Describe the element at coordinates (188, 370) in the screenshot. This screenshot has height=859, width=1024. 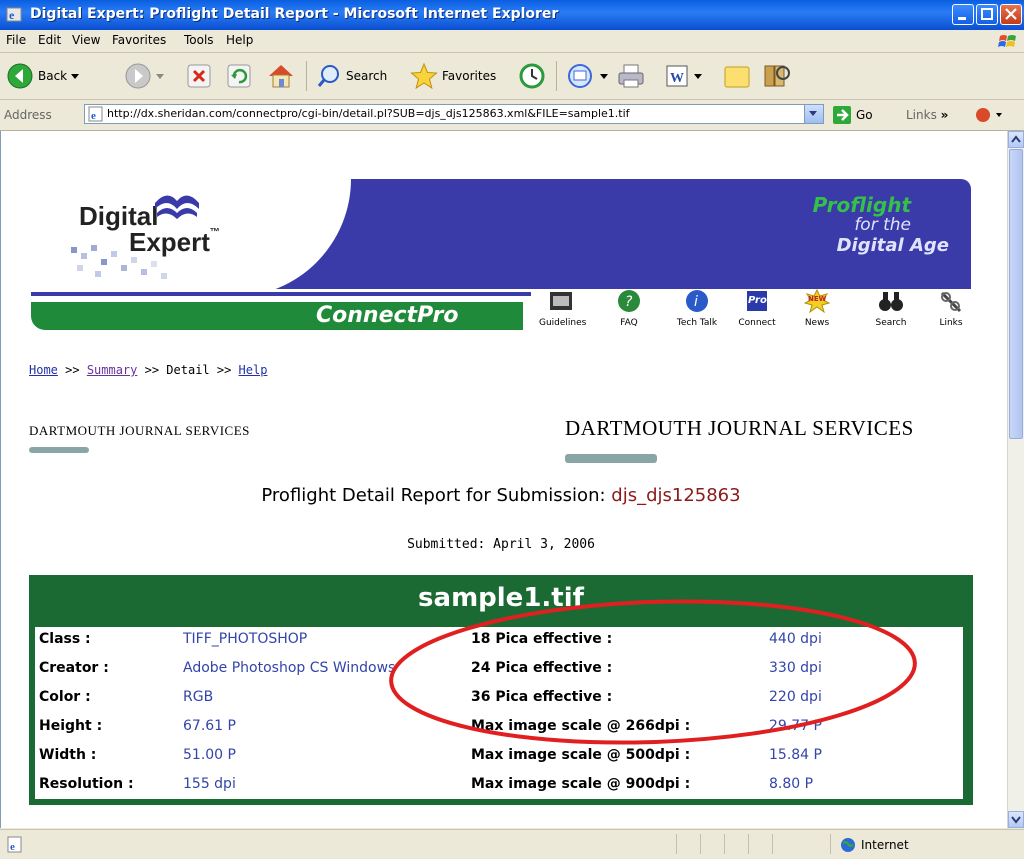
I see `breadcrumb-detail: >> Detail >>` at that location.